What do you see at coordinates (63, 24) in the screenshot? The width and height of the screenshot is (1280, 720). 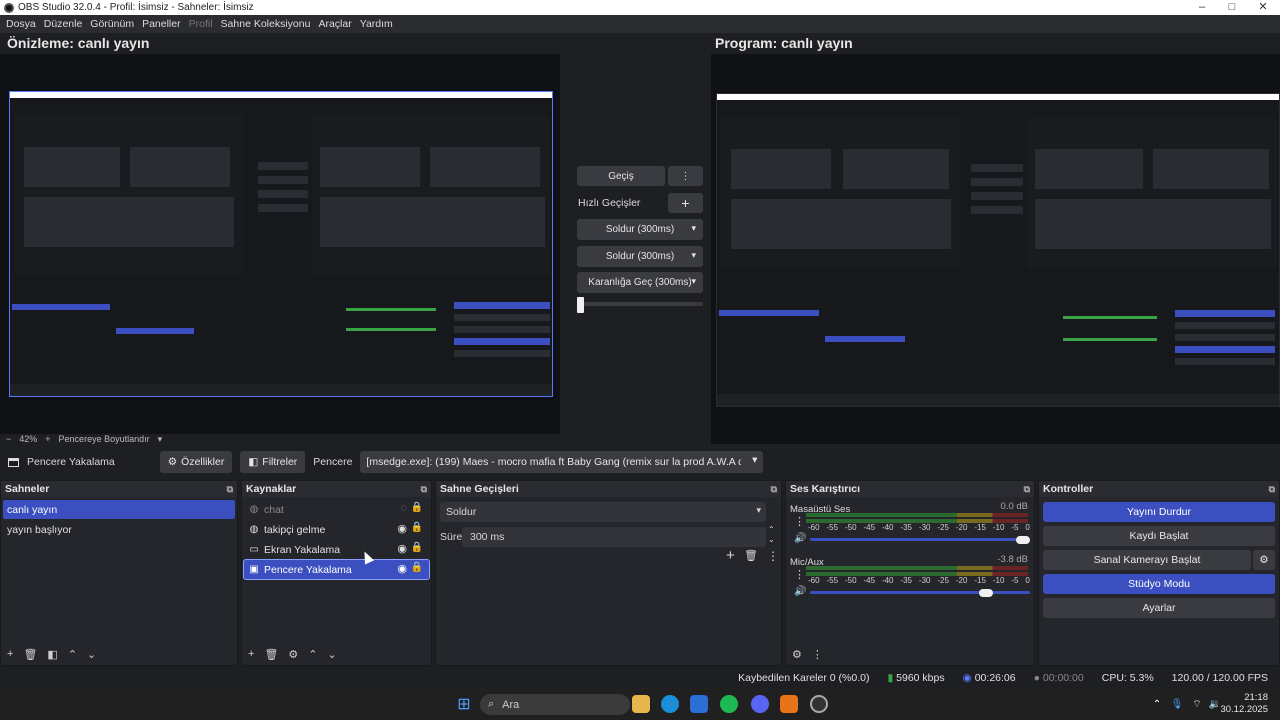 I see `menu-edit: Düzenle` at bounding box center [63, 24].